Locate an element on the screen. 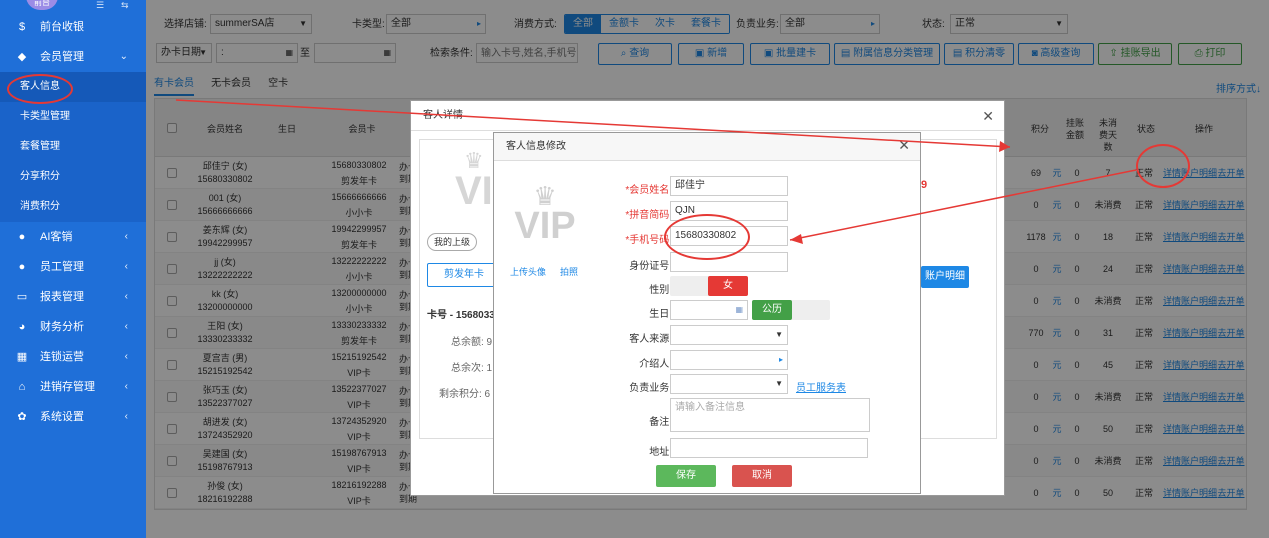  sidebar-item-label: 连锁运营 is located at coordinates (62, 357).